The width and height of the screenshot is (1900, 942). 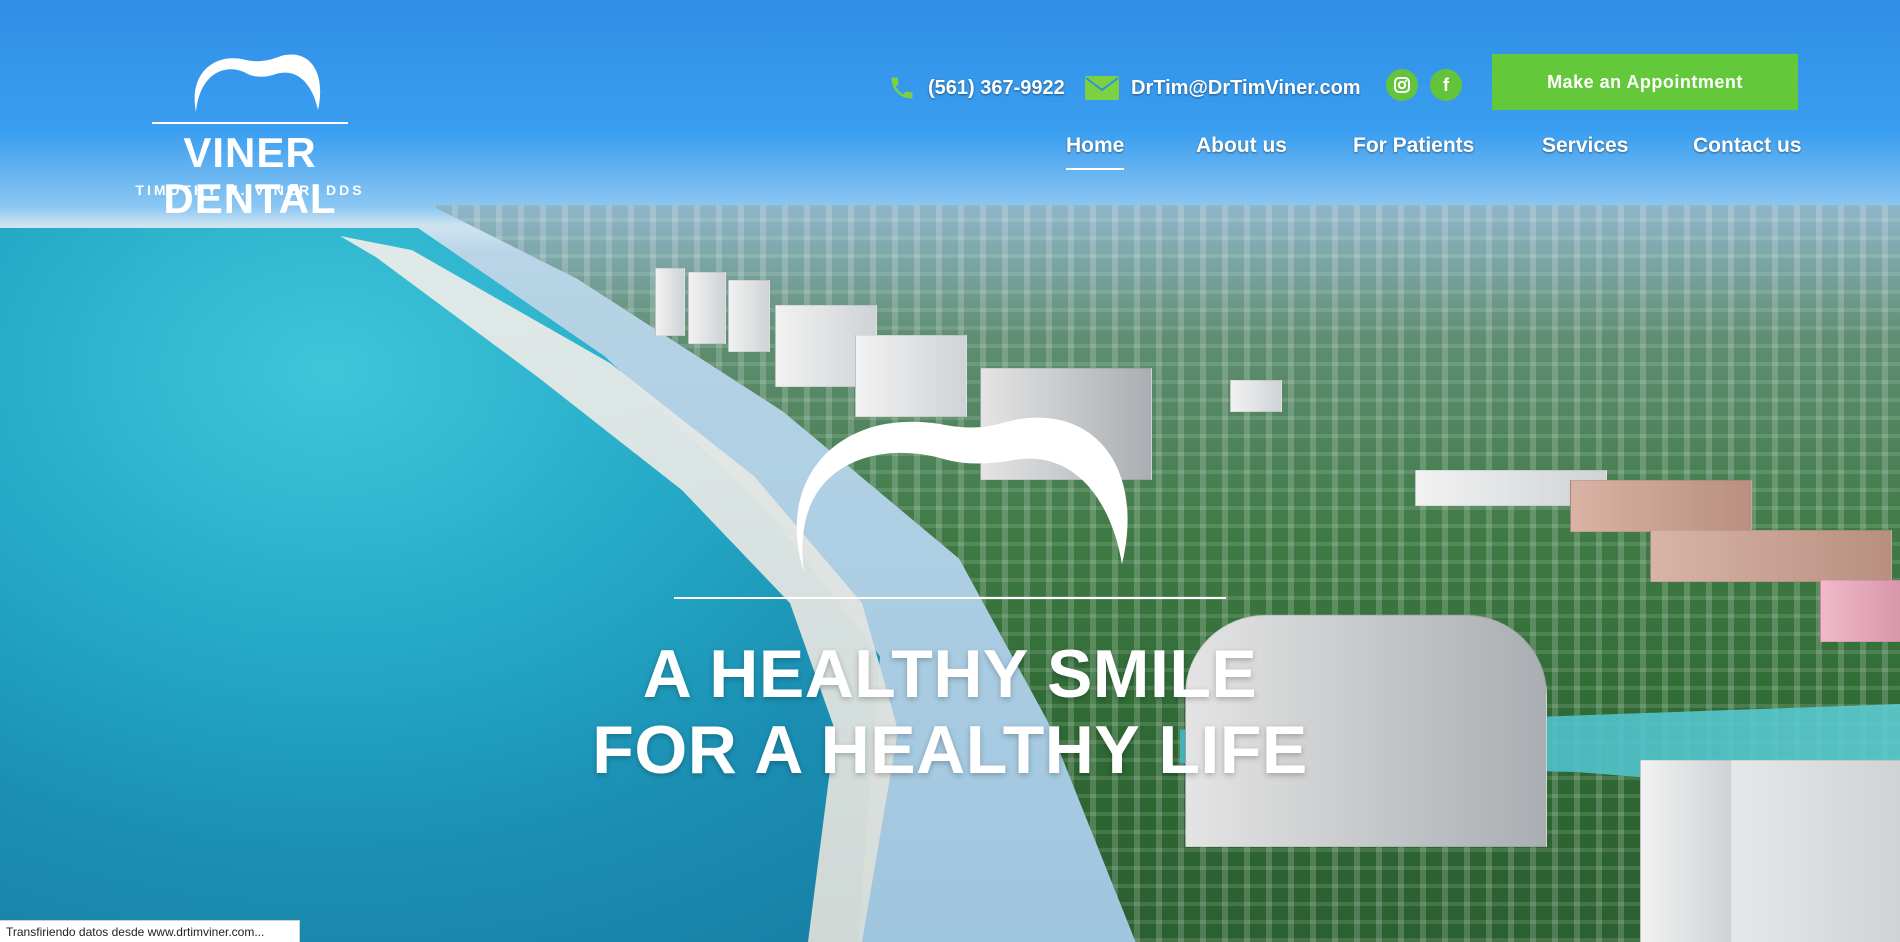 I want to click on email-address: DrTim@DrTimViner.com, so click(x=1246, y=87).